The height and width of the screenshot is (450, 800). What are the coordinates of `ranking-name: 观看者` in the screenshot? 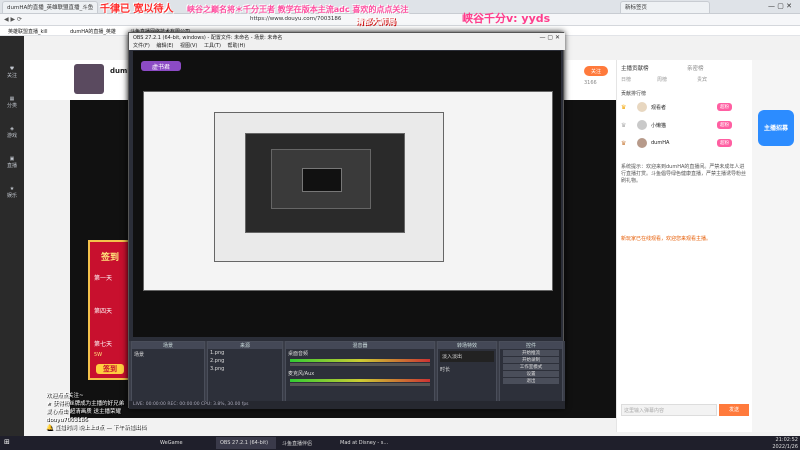 It's located at (659, 108).